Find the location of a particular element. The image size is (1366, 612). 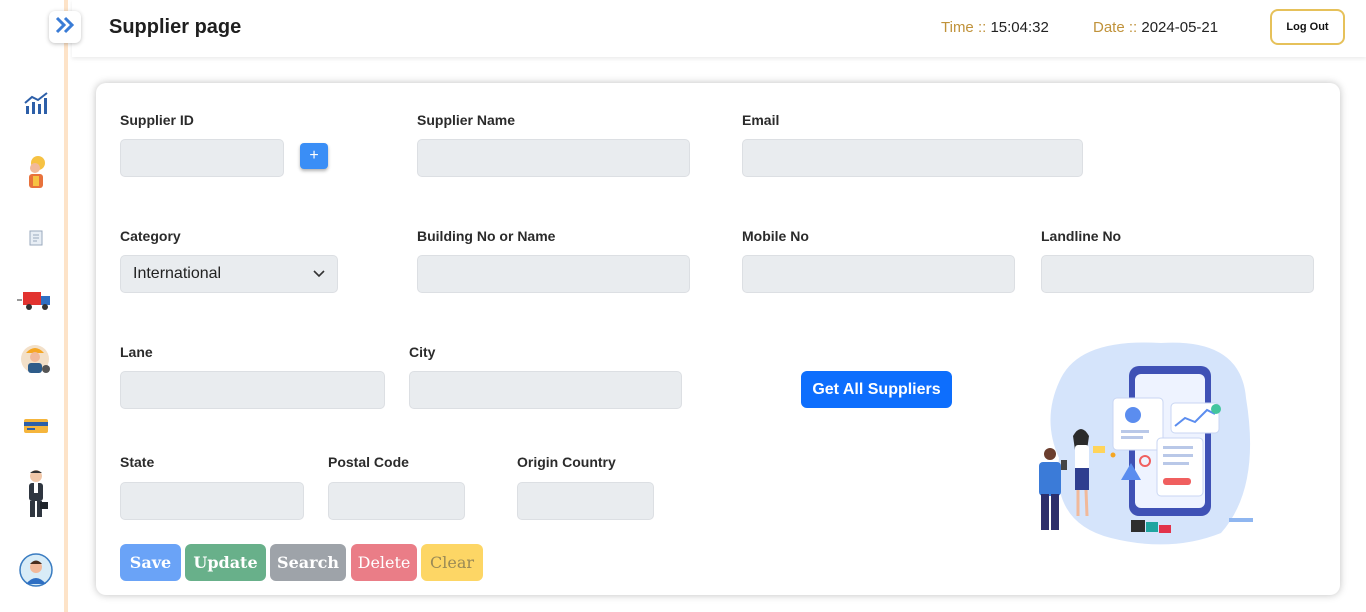

category-select: International is located at coordinates (229, 274).